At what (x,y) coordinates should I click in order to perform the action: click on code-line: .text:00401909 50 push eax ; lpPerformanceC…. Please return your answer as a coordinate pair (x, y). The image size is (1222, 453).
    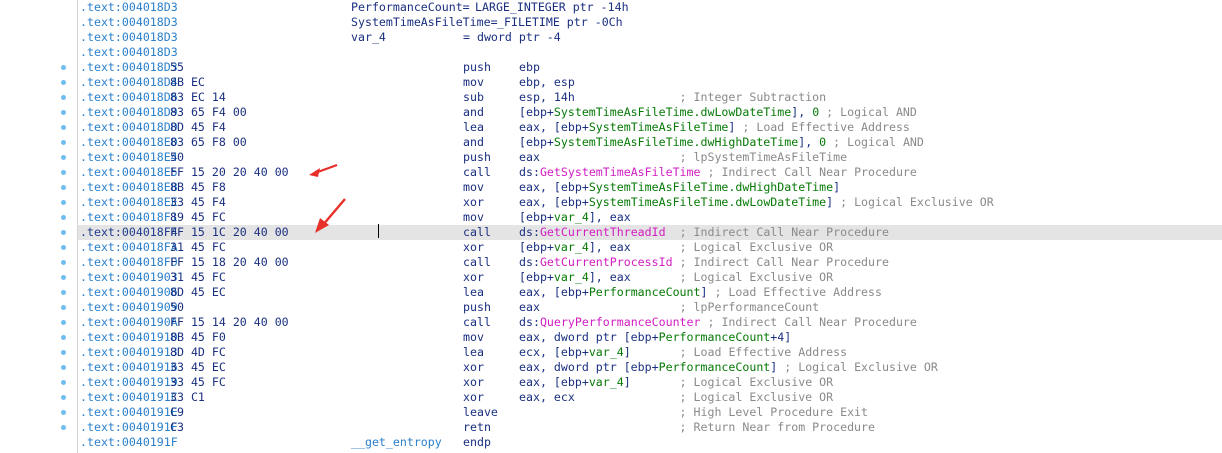
    Looking at the image, I should click on (650, 307).